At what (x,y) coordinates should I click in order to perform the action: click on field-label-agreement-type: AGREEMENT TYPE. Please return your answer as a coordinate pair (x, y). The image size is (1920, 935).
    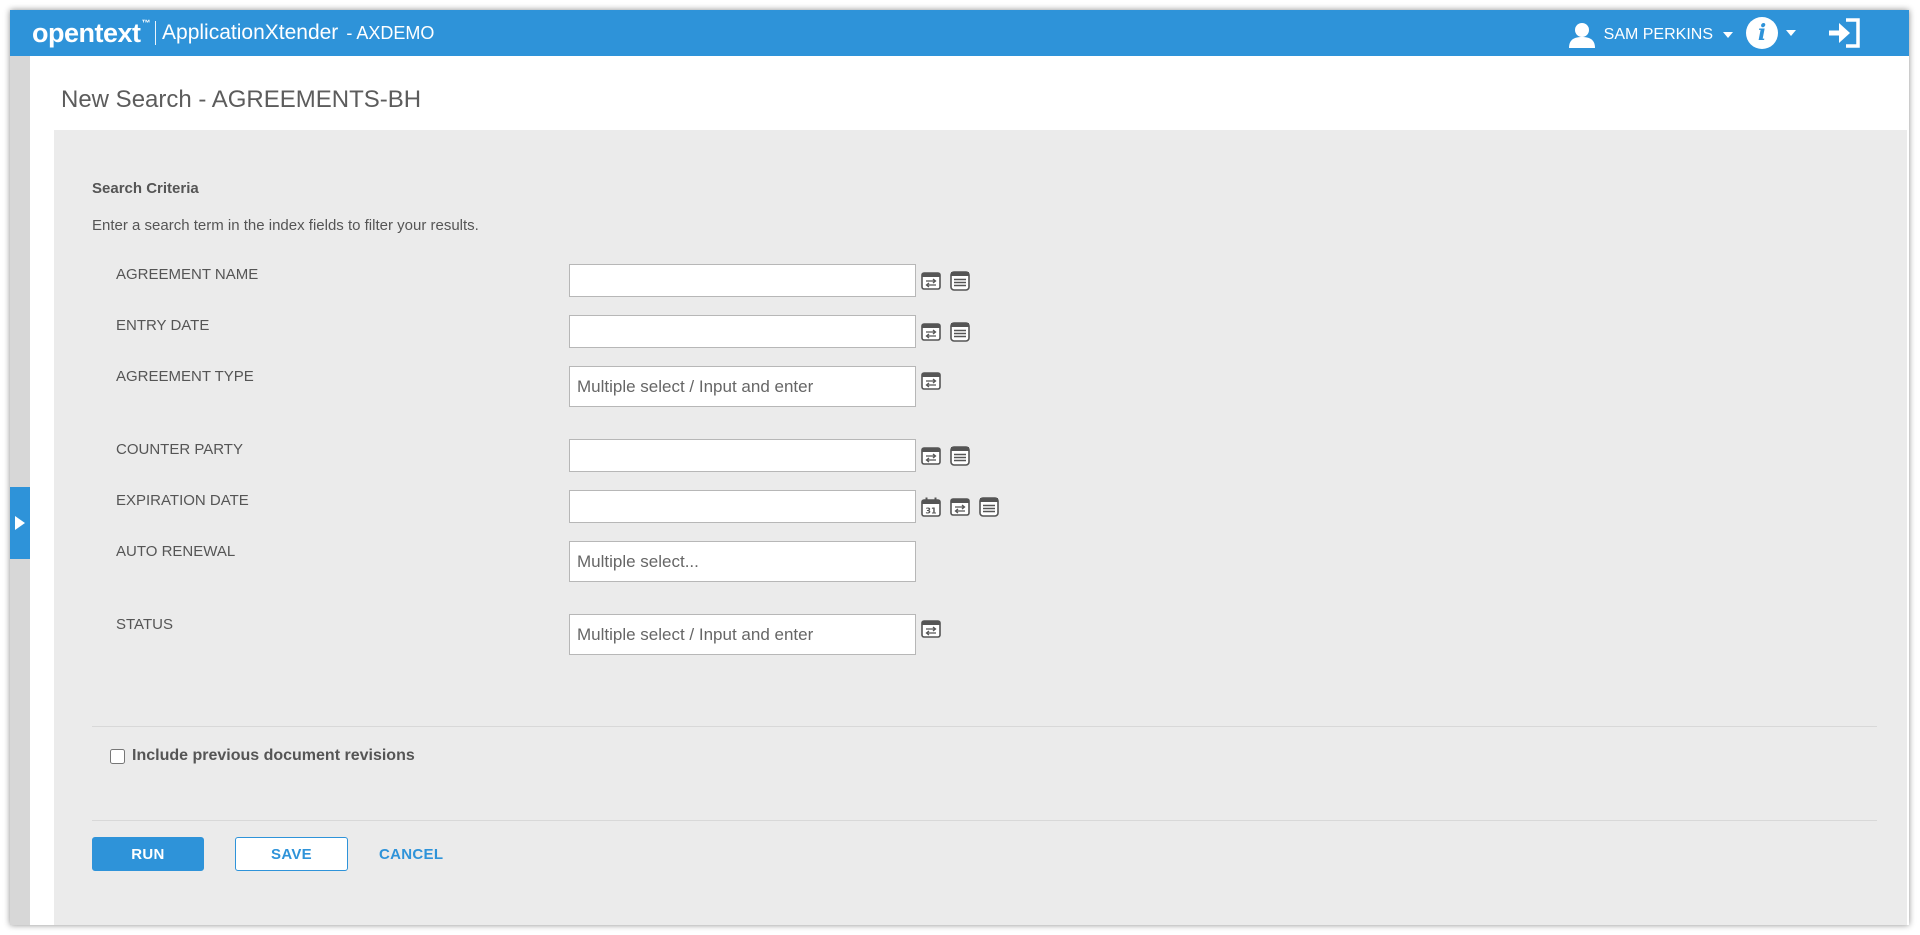
    Looking at the image, I should click on (185, 376).